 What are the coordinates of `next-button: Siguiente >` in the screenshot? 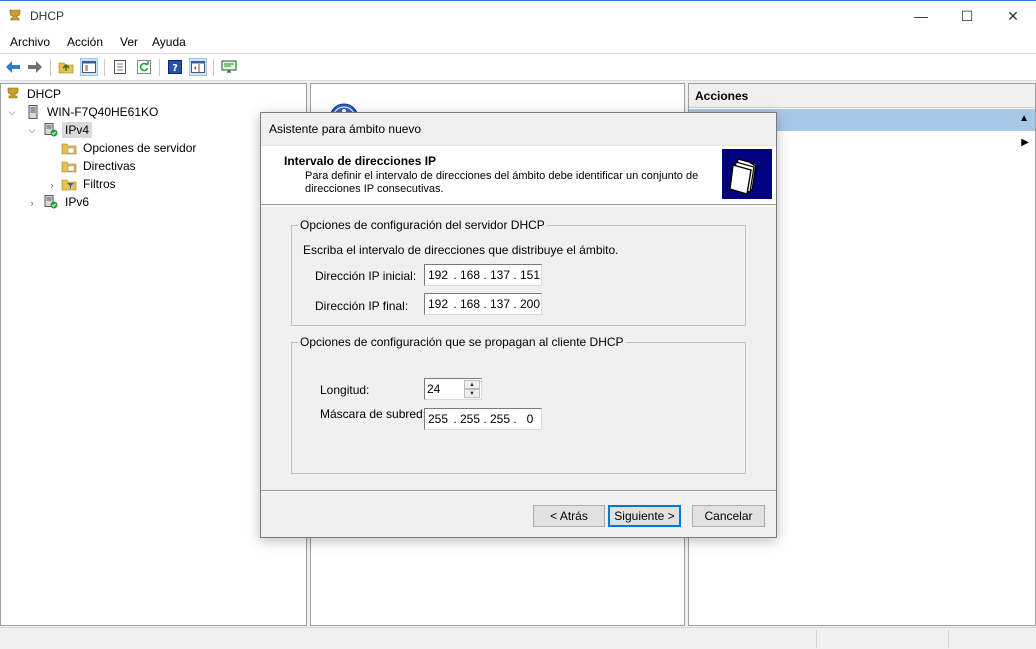 It's located at (644, 516).